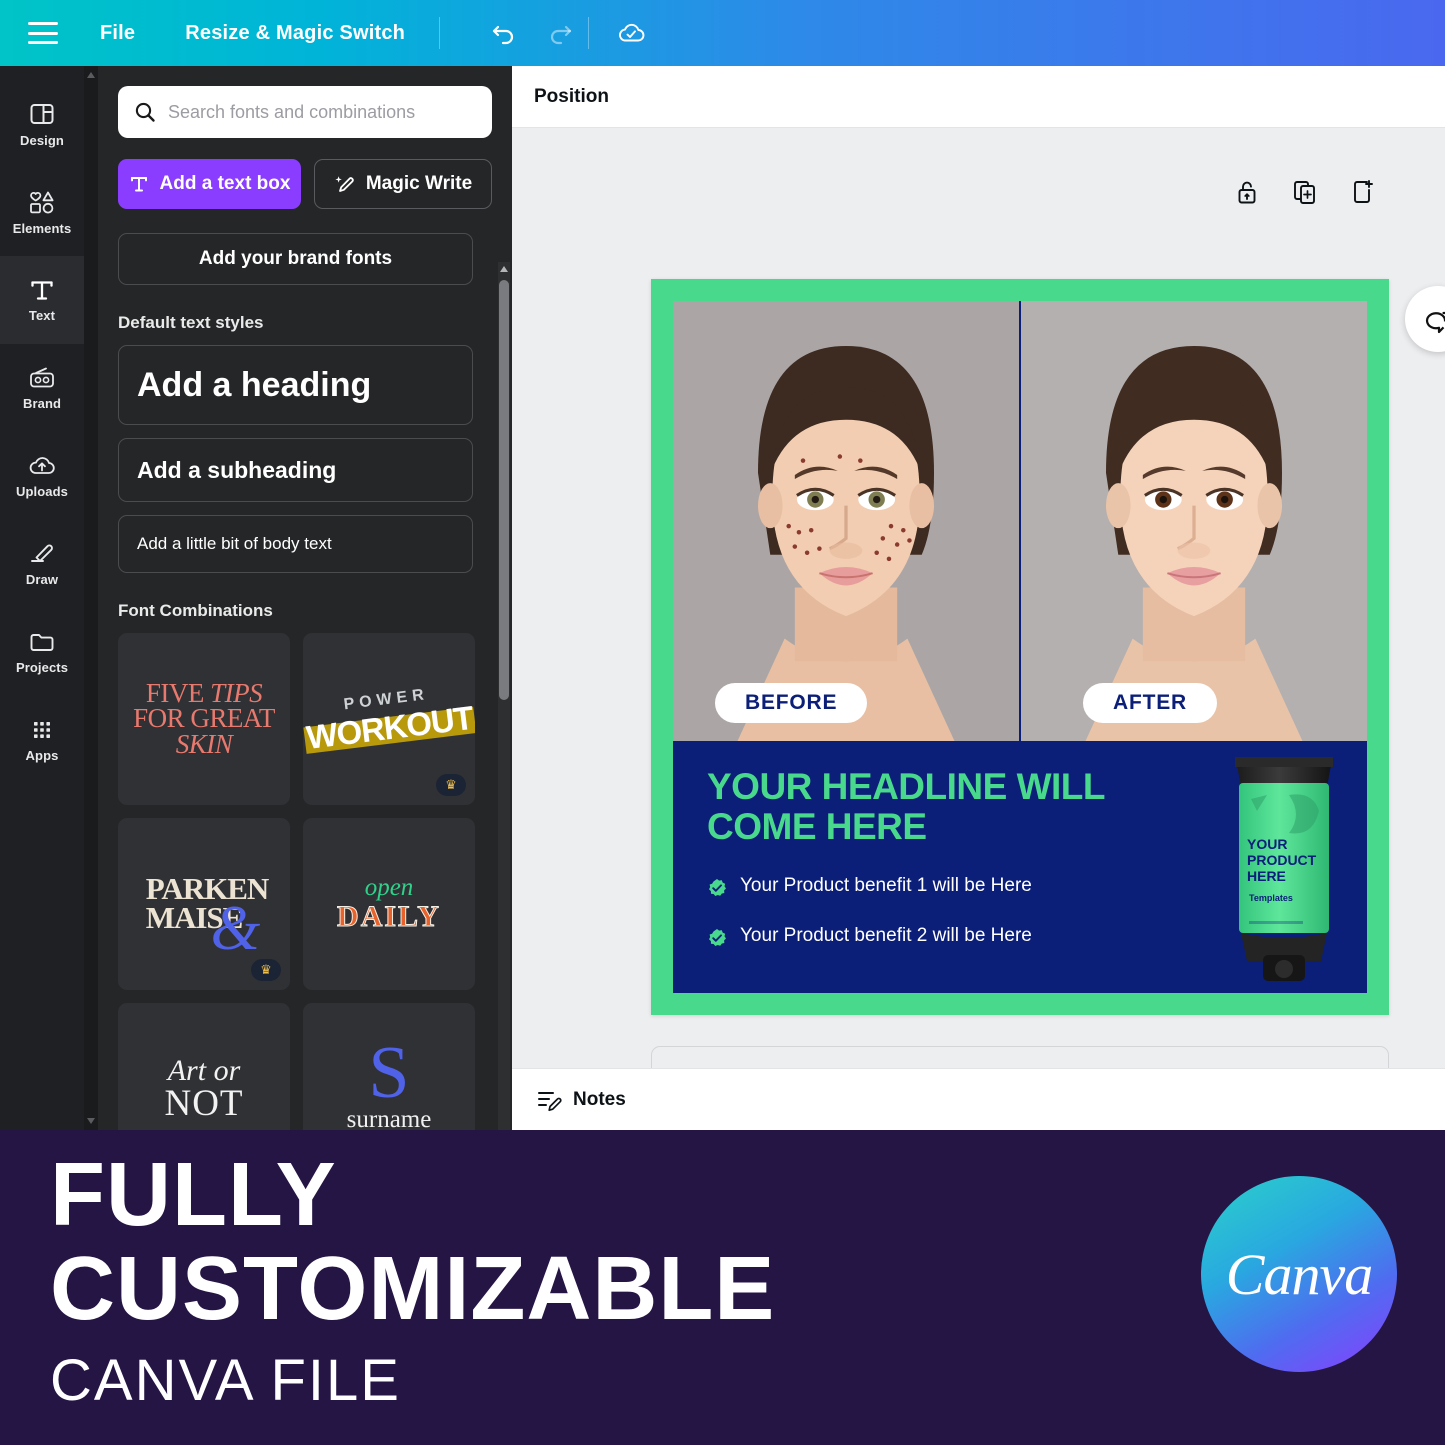 This screenshot has width=1445, height=1445. I want to click on font-combination-tile: PARKEN MAISE & ♛, so click(204, 904).